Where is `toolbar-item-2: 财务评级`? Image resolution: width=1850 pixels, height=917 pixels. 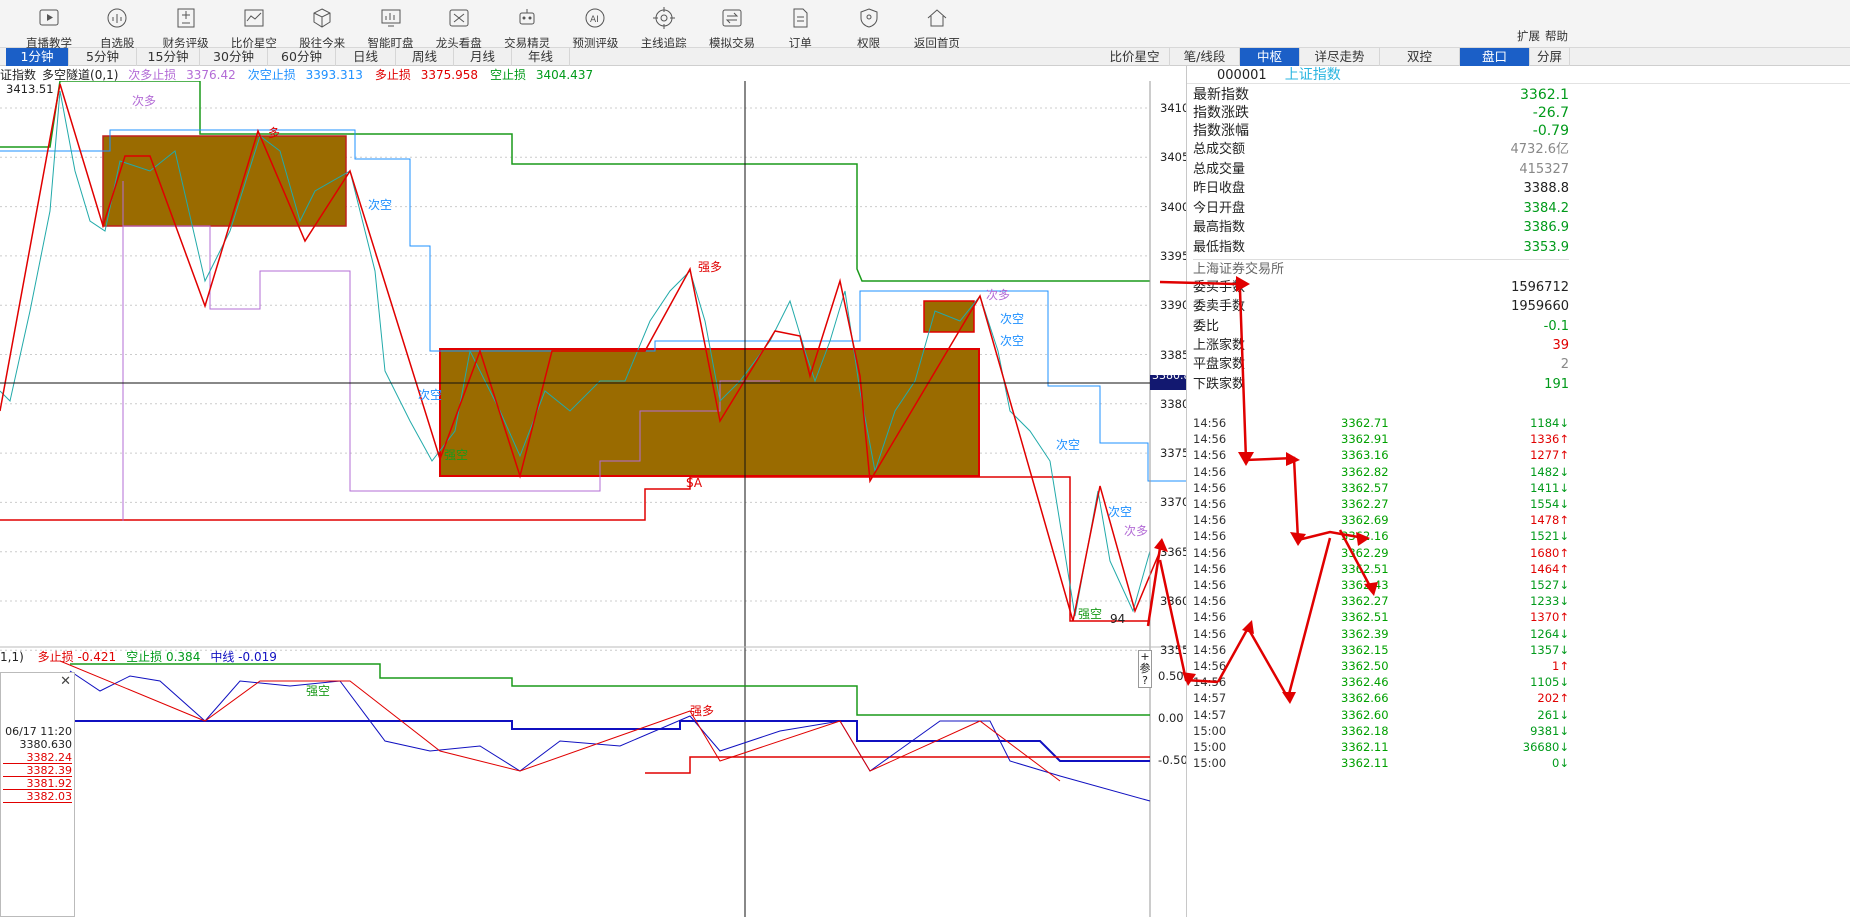
toolbar-item-2: 财务评级 is located at coordinates (186, 28).